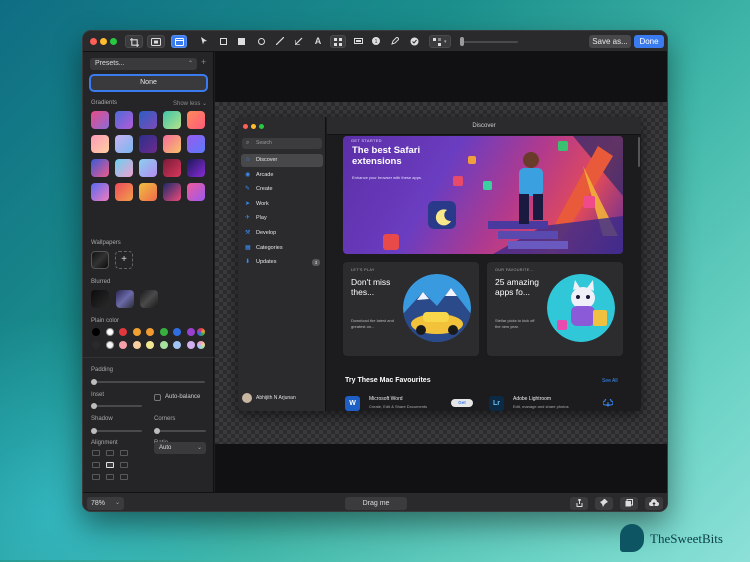 Image resolution: width=750 pixels, height=562 pixels. What do you see at coordinates (180, 448) in the screenshot?
I see `ratio-dropdown: Auto ⌄` at bounding box center [180, 448].